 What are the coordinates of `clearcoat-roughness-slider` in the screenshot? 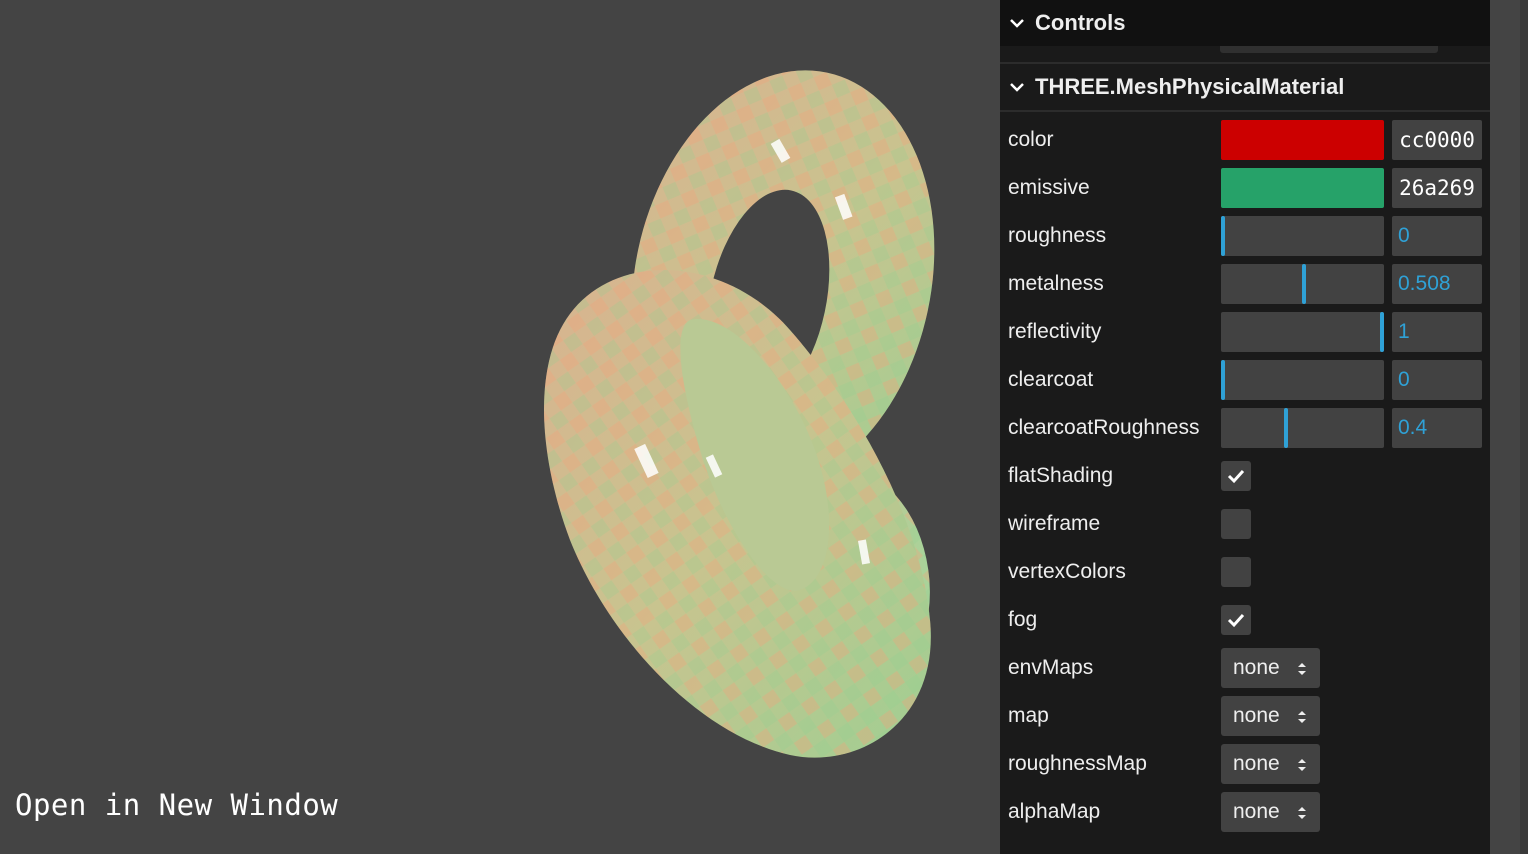 It's located at (1302, 428).